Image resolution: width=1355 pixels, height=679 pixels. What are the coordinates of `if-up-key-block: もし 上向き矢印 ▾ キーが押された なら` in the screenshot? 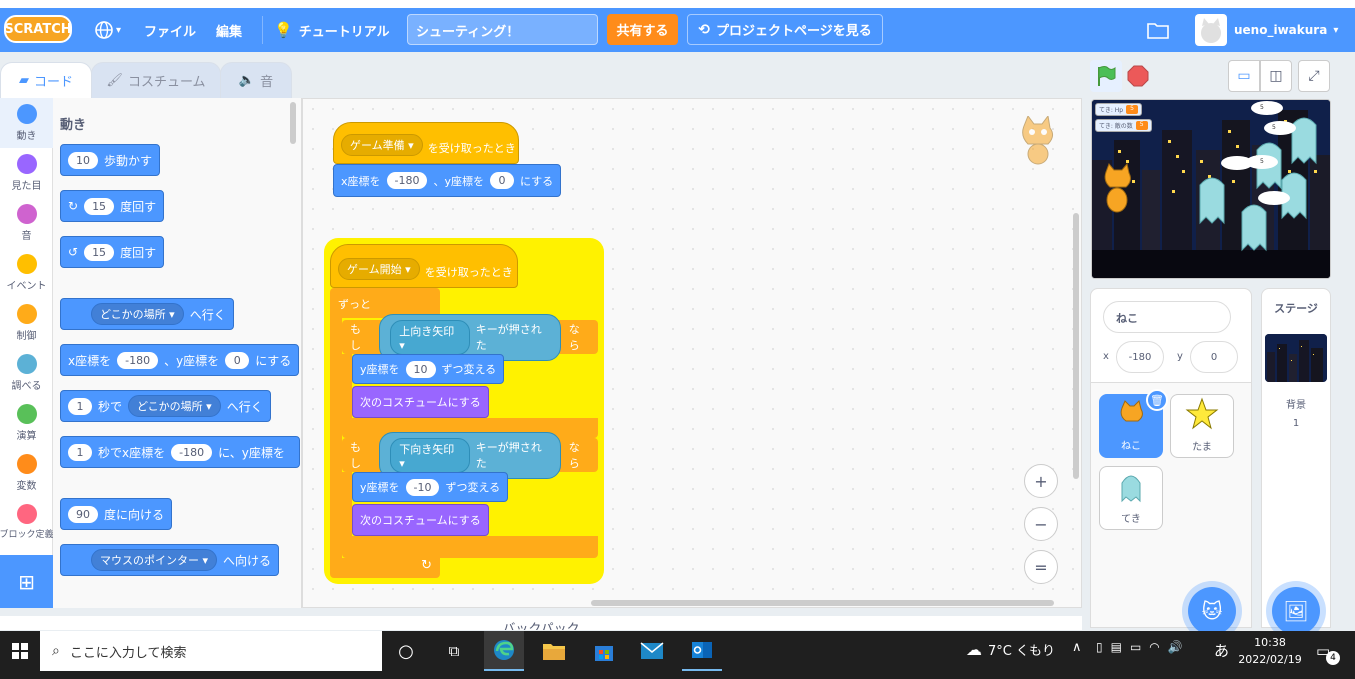 It's located at (470, 337).